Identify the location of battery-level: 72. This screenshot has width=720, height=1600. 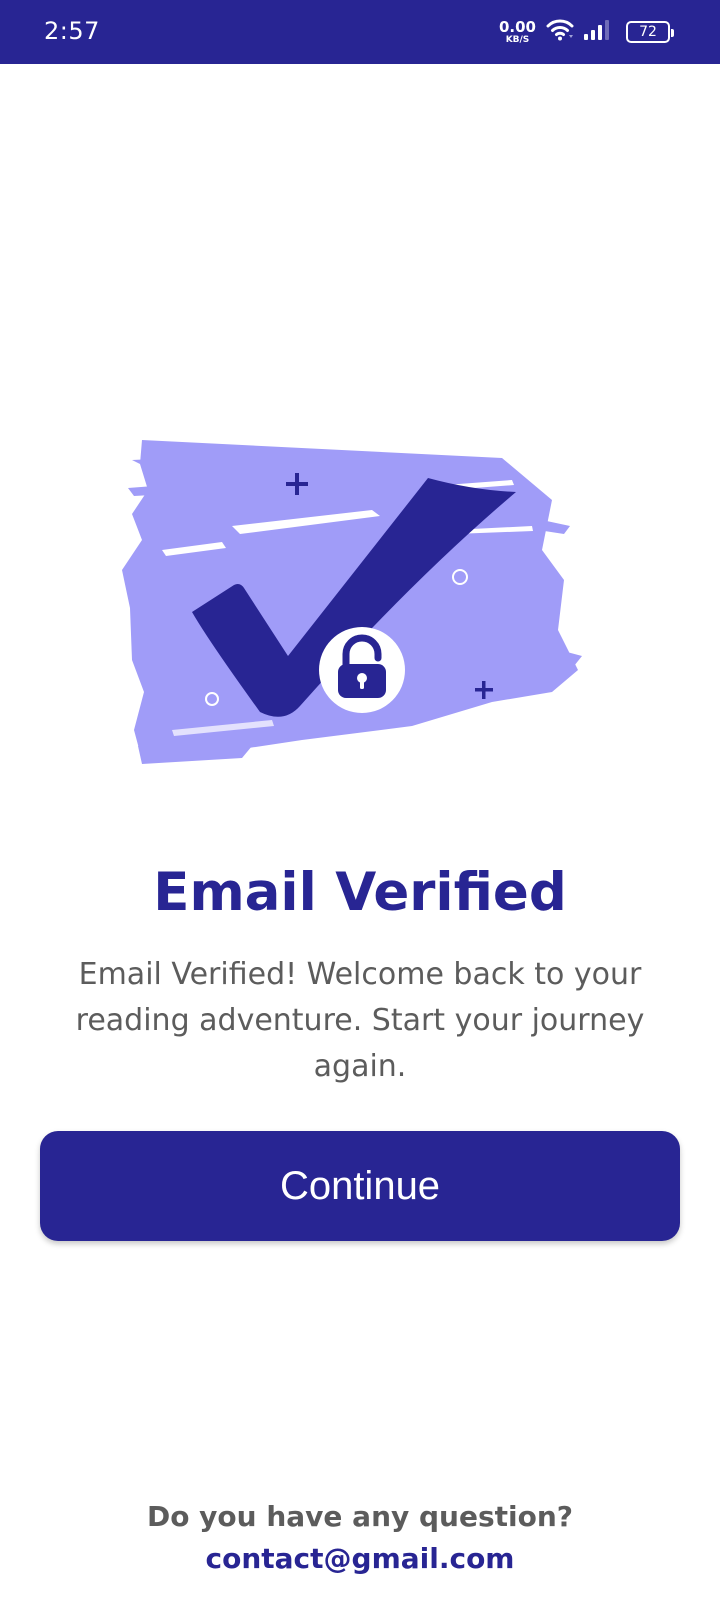
(648, 32).